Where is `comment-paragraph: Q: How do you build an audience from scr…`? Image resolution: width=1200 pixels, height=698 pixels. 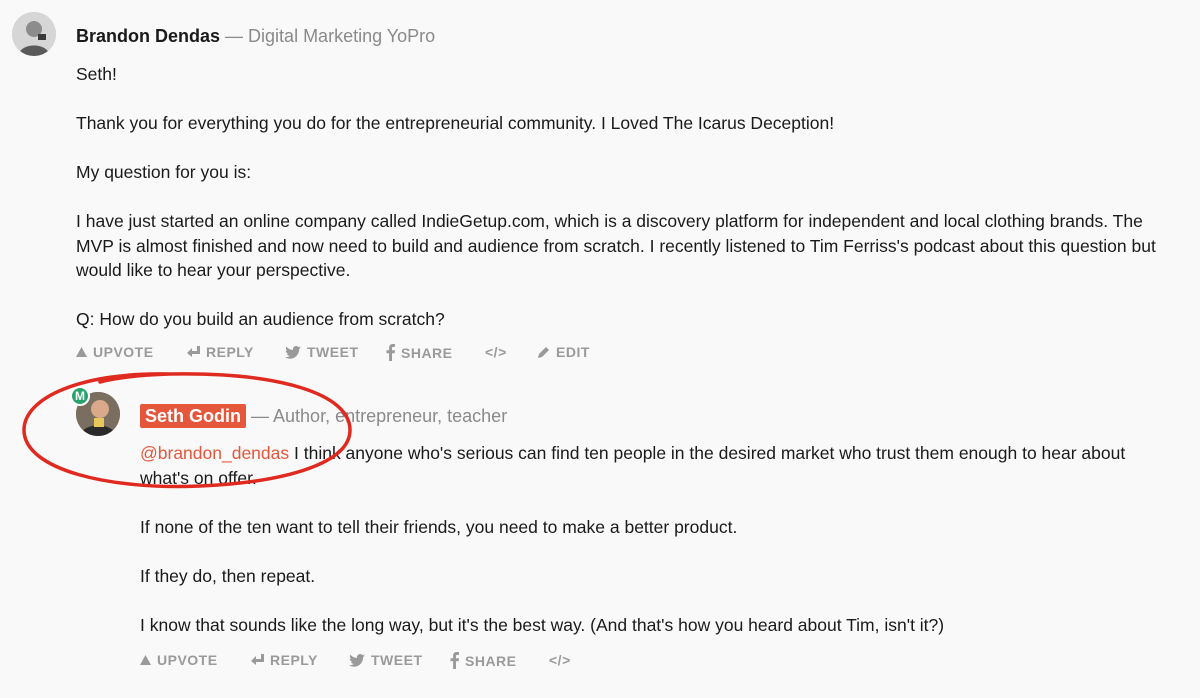 comment-paragraph: Q: How do you build an audience from scr… is located at coordinates (260, 319).